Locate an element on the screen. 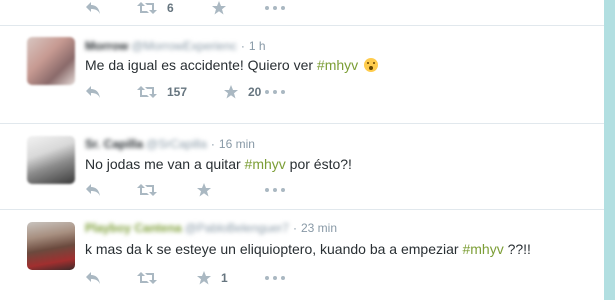 Image resolution: width=615 pixels, height=300 pixels. author-handle: @PabloBelenguer7 is located at coordinates (237, 228).